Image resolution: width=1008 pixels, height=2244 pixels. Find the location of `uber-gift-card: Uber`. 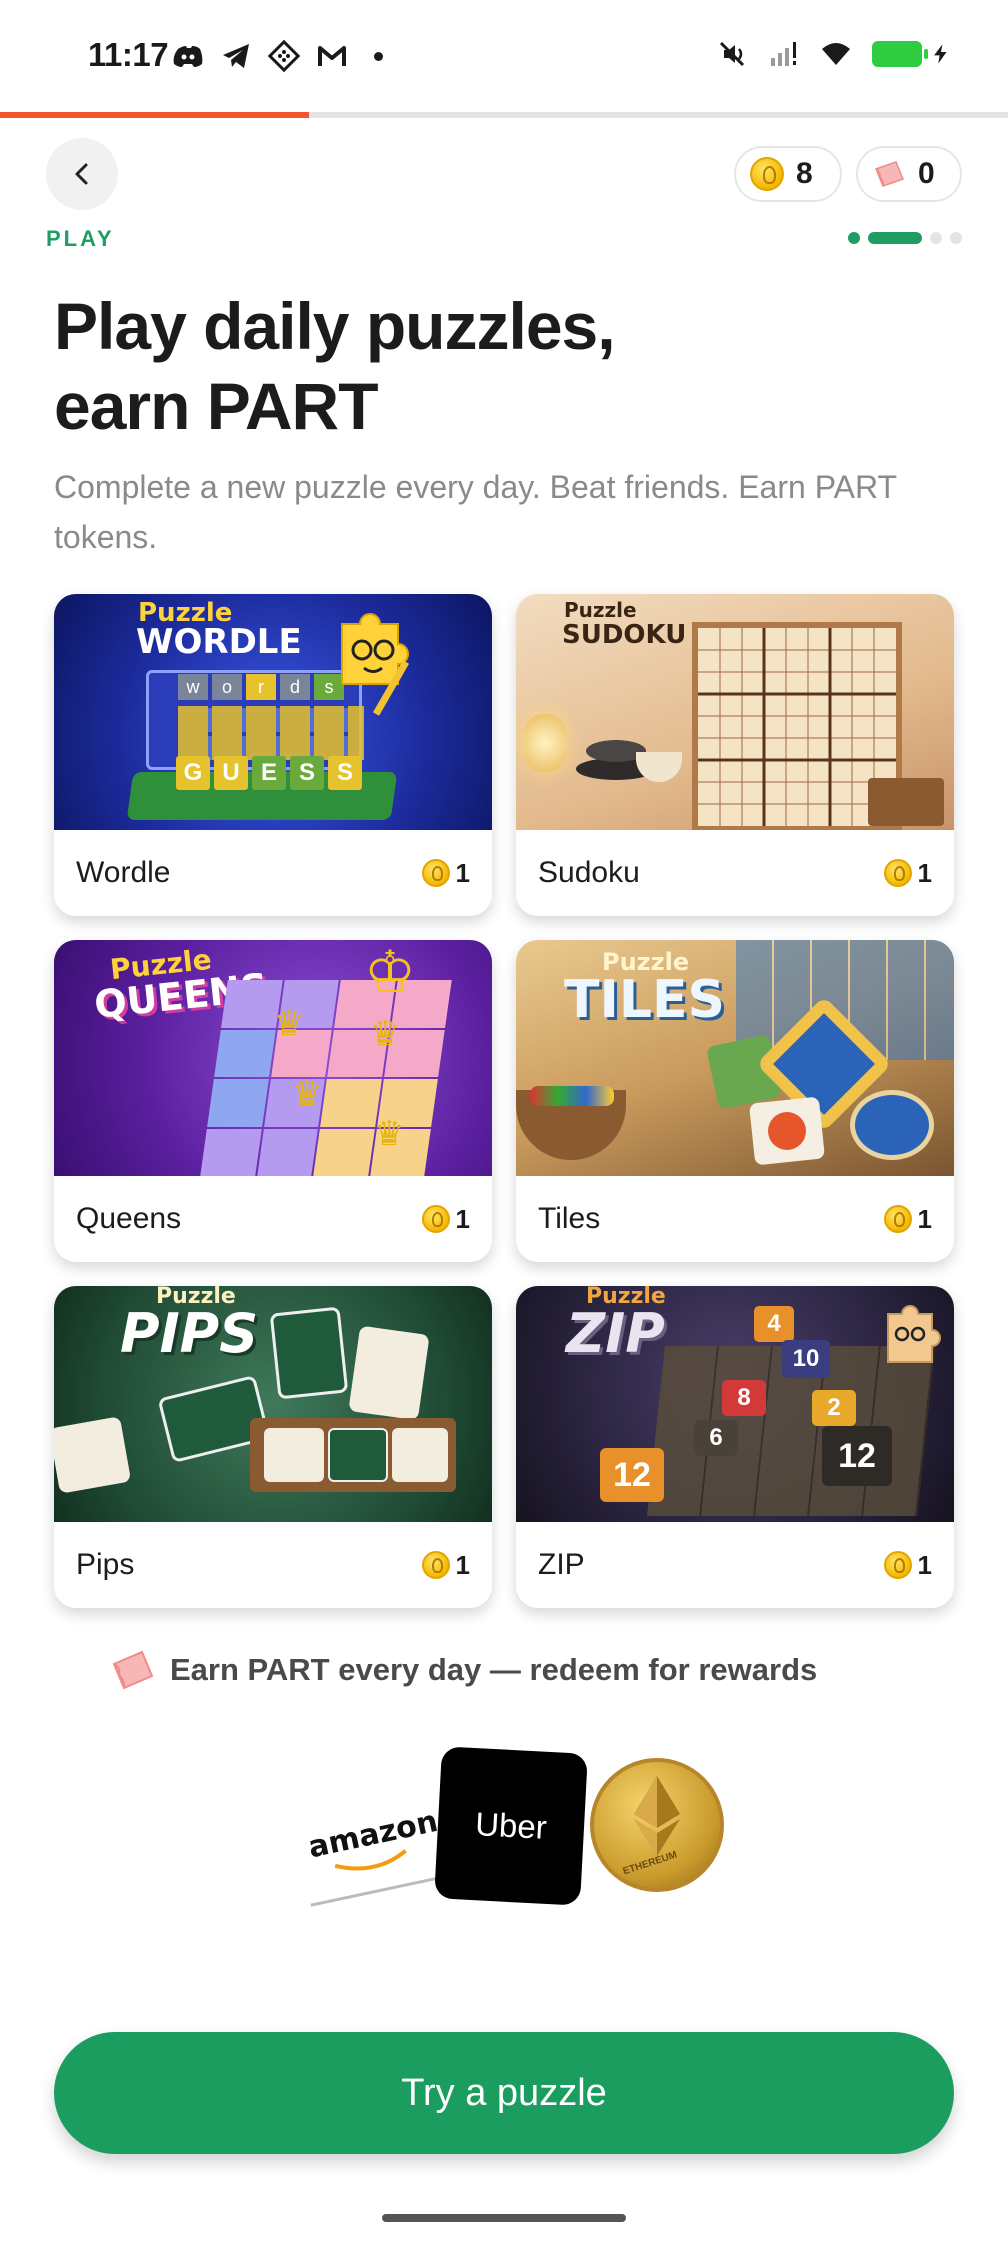

uber-gift-card: Uber is located at coordinates (511, 1826).